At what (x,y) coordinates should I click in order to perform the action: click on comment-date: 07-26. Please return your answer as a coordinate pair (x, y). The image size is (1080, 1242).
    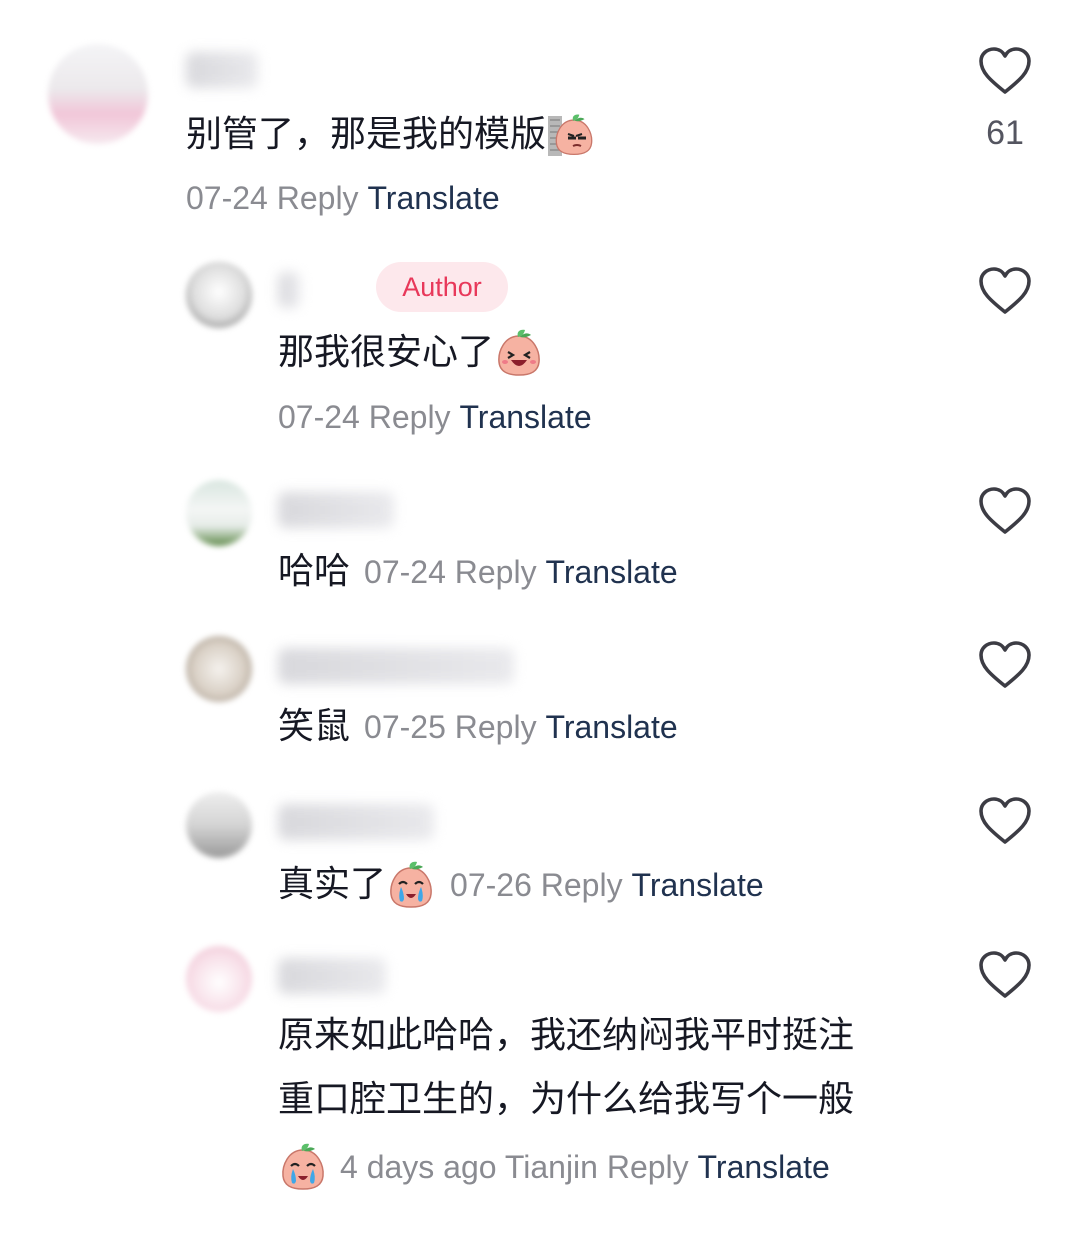
    Looking at the image, I should click on (491, 885).